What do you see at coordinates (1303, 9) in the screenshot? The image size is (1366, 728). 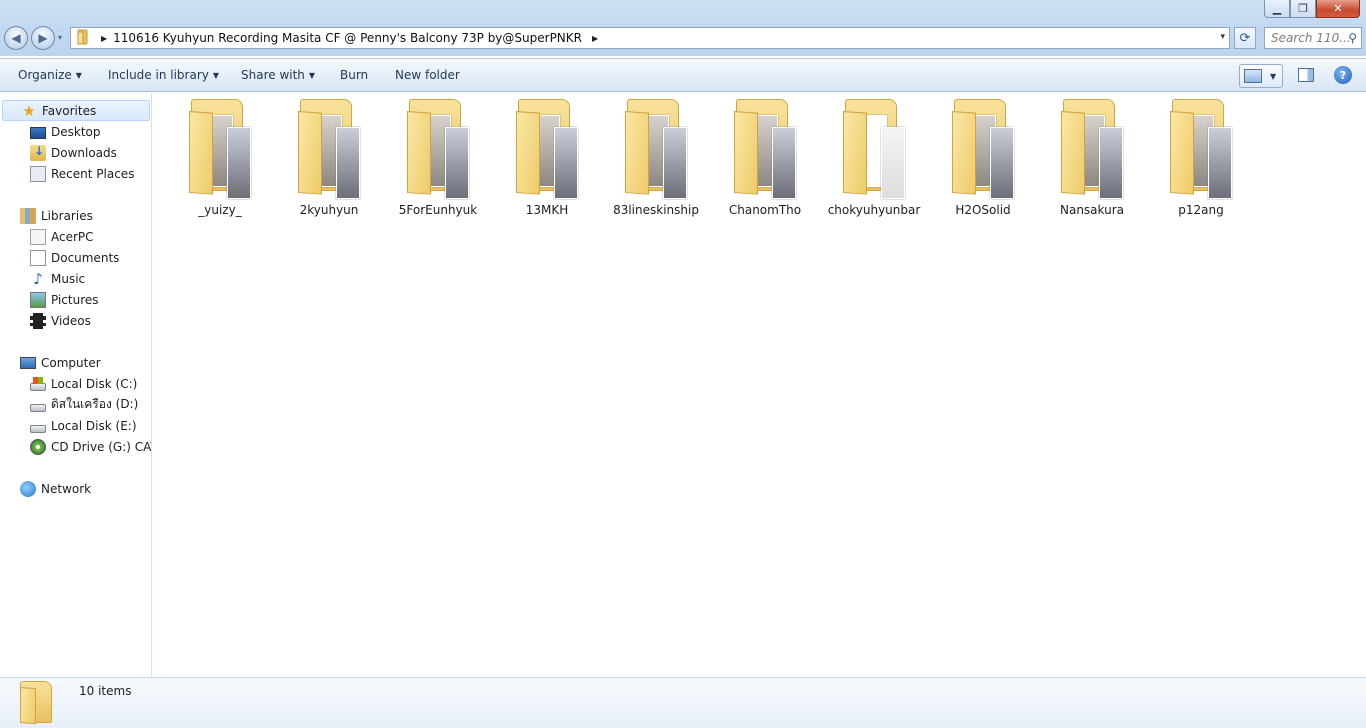 I see `restore-button: ❐` at bounding box center [1303, 9].